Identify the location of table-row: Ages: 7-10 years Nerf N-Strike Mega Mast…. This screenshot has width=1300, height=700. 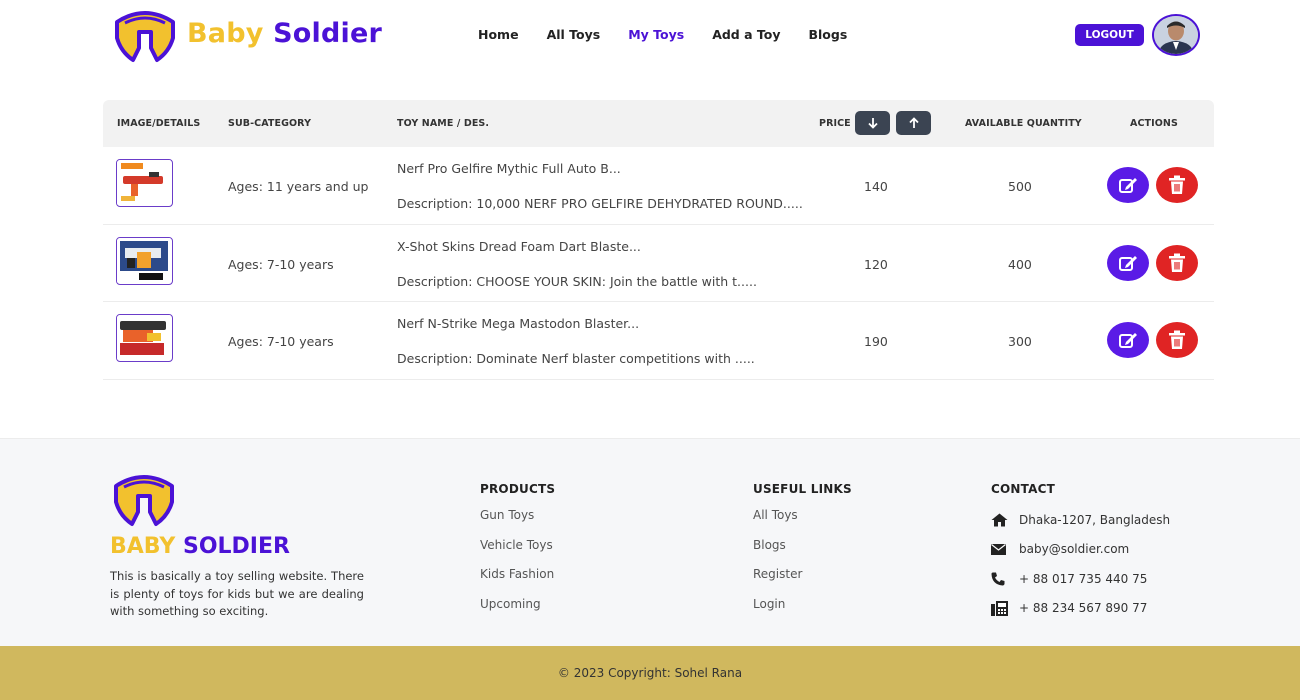
(658, 341).